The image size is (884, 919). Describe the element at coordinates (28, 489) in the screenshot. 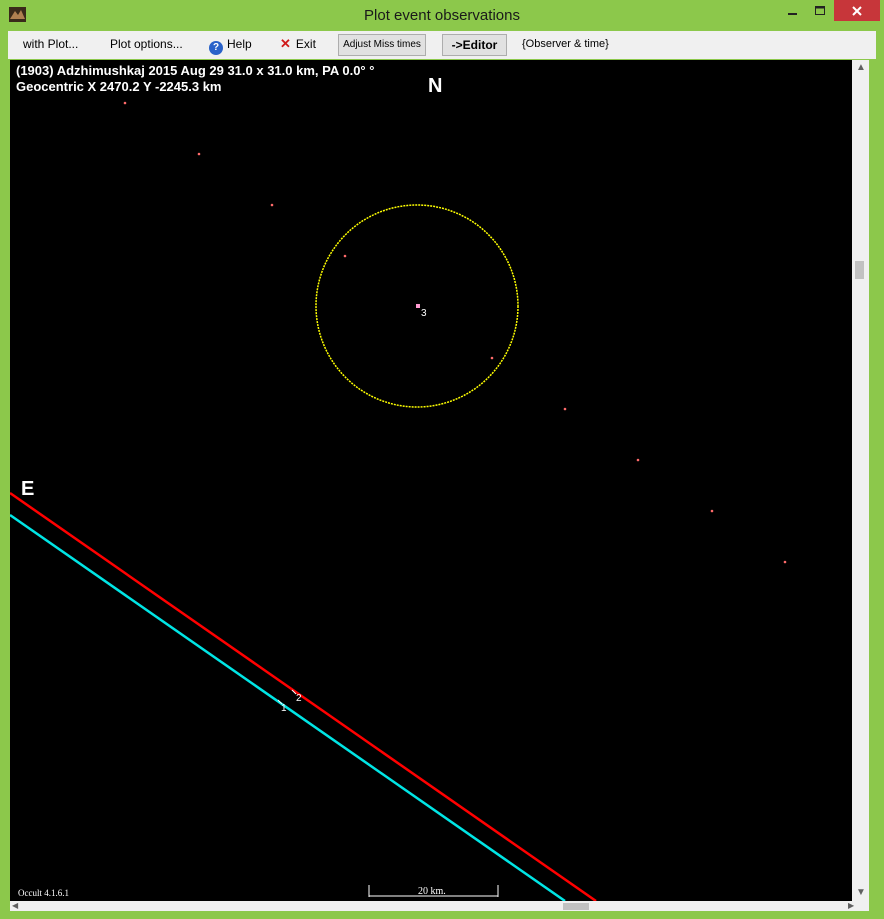

I see `east-label: E` at that location.